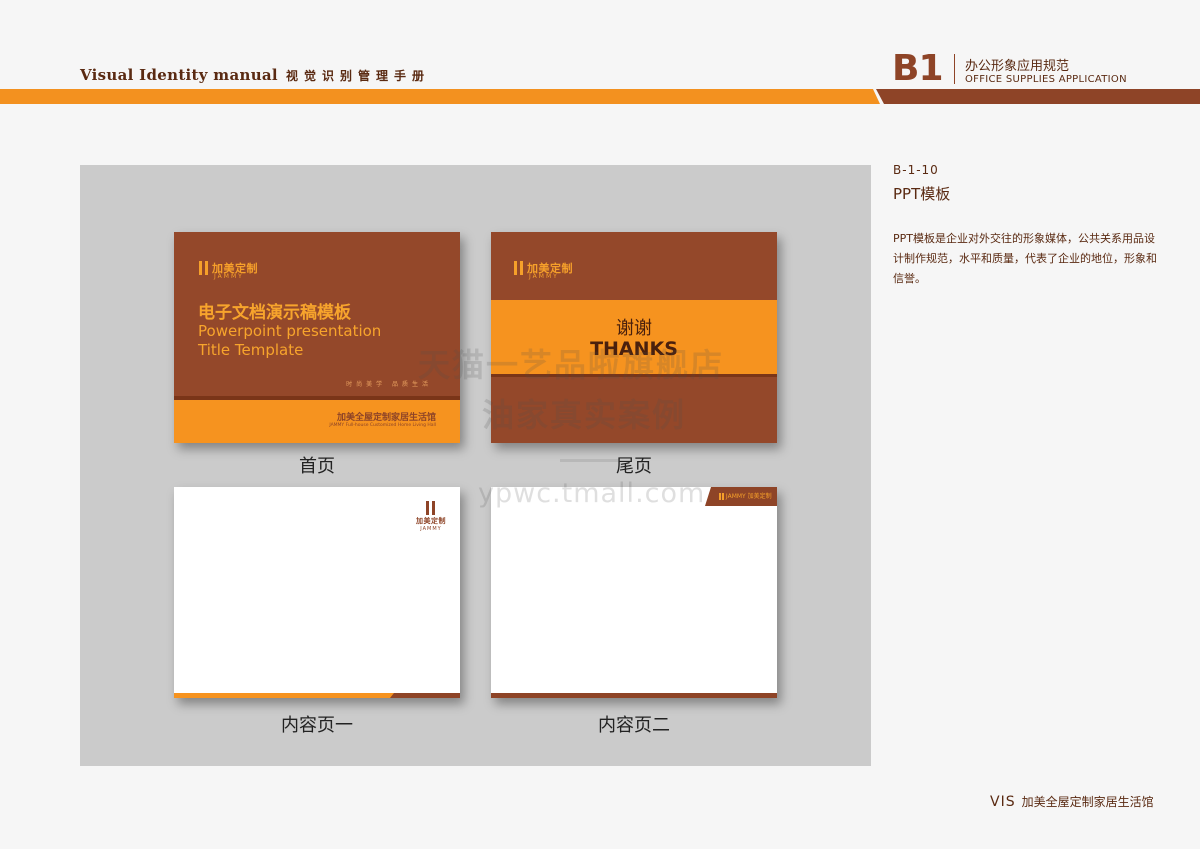  Describe the element at coordinates (1046, 79) in the screenshot. I see `section-title-en: OFFICE SUPPLIES APPLICATION` at that location.